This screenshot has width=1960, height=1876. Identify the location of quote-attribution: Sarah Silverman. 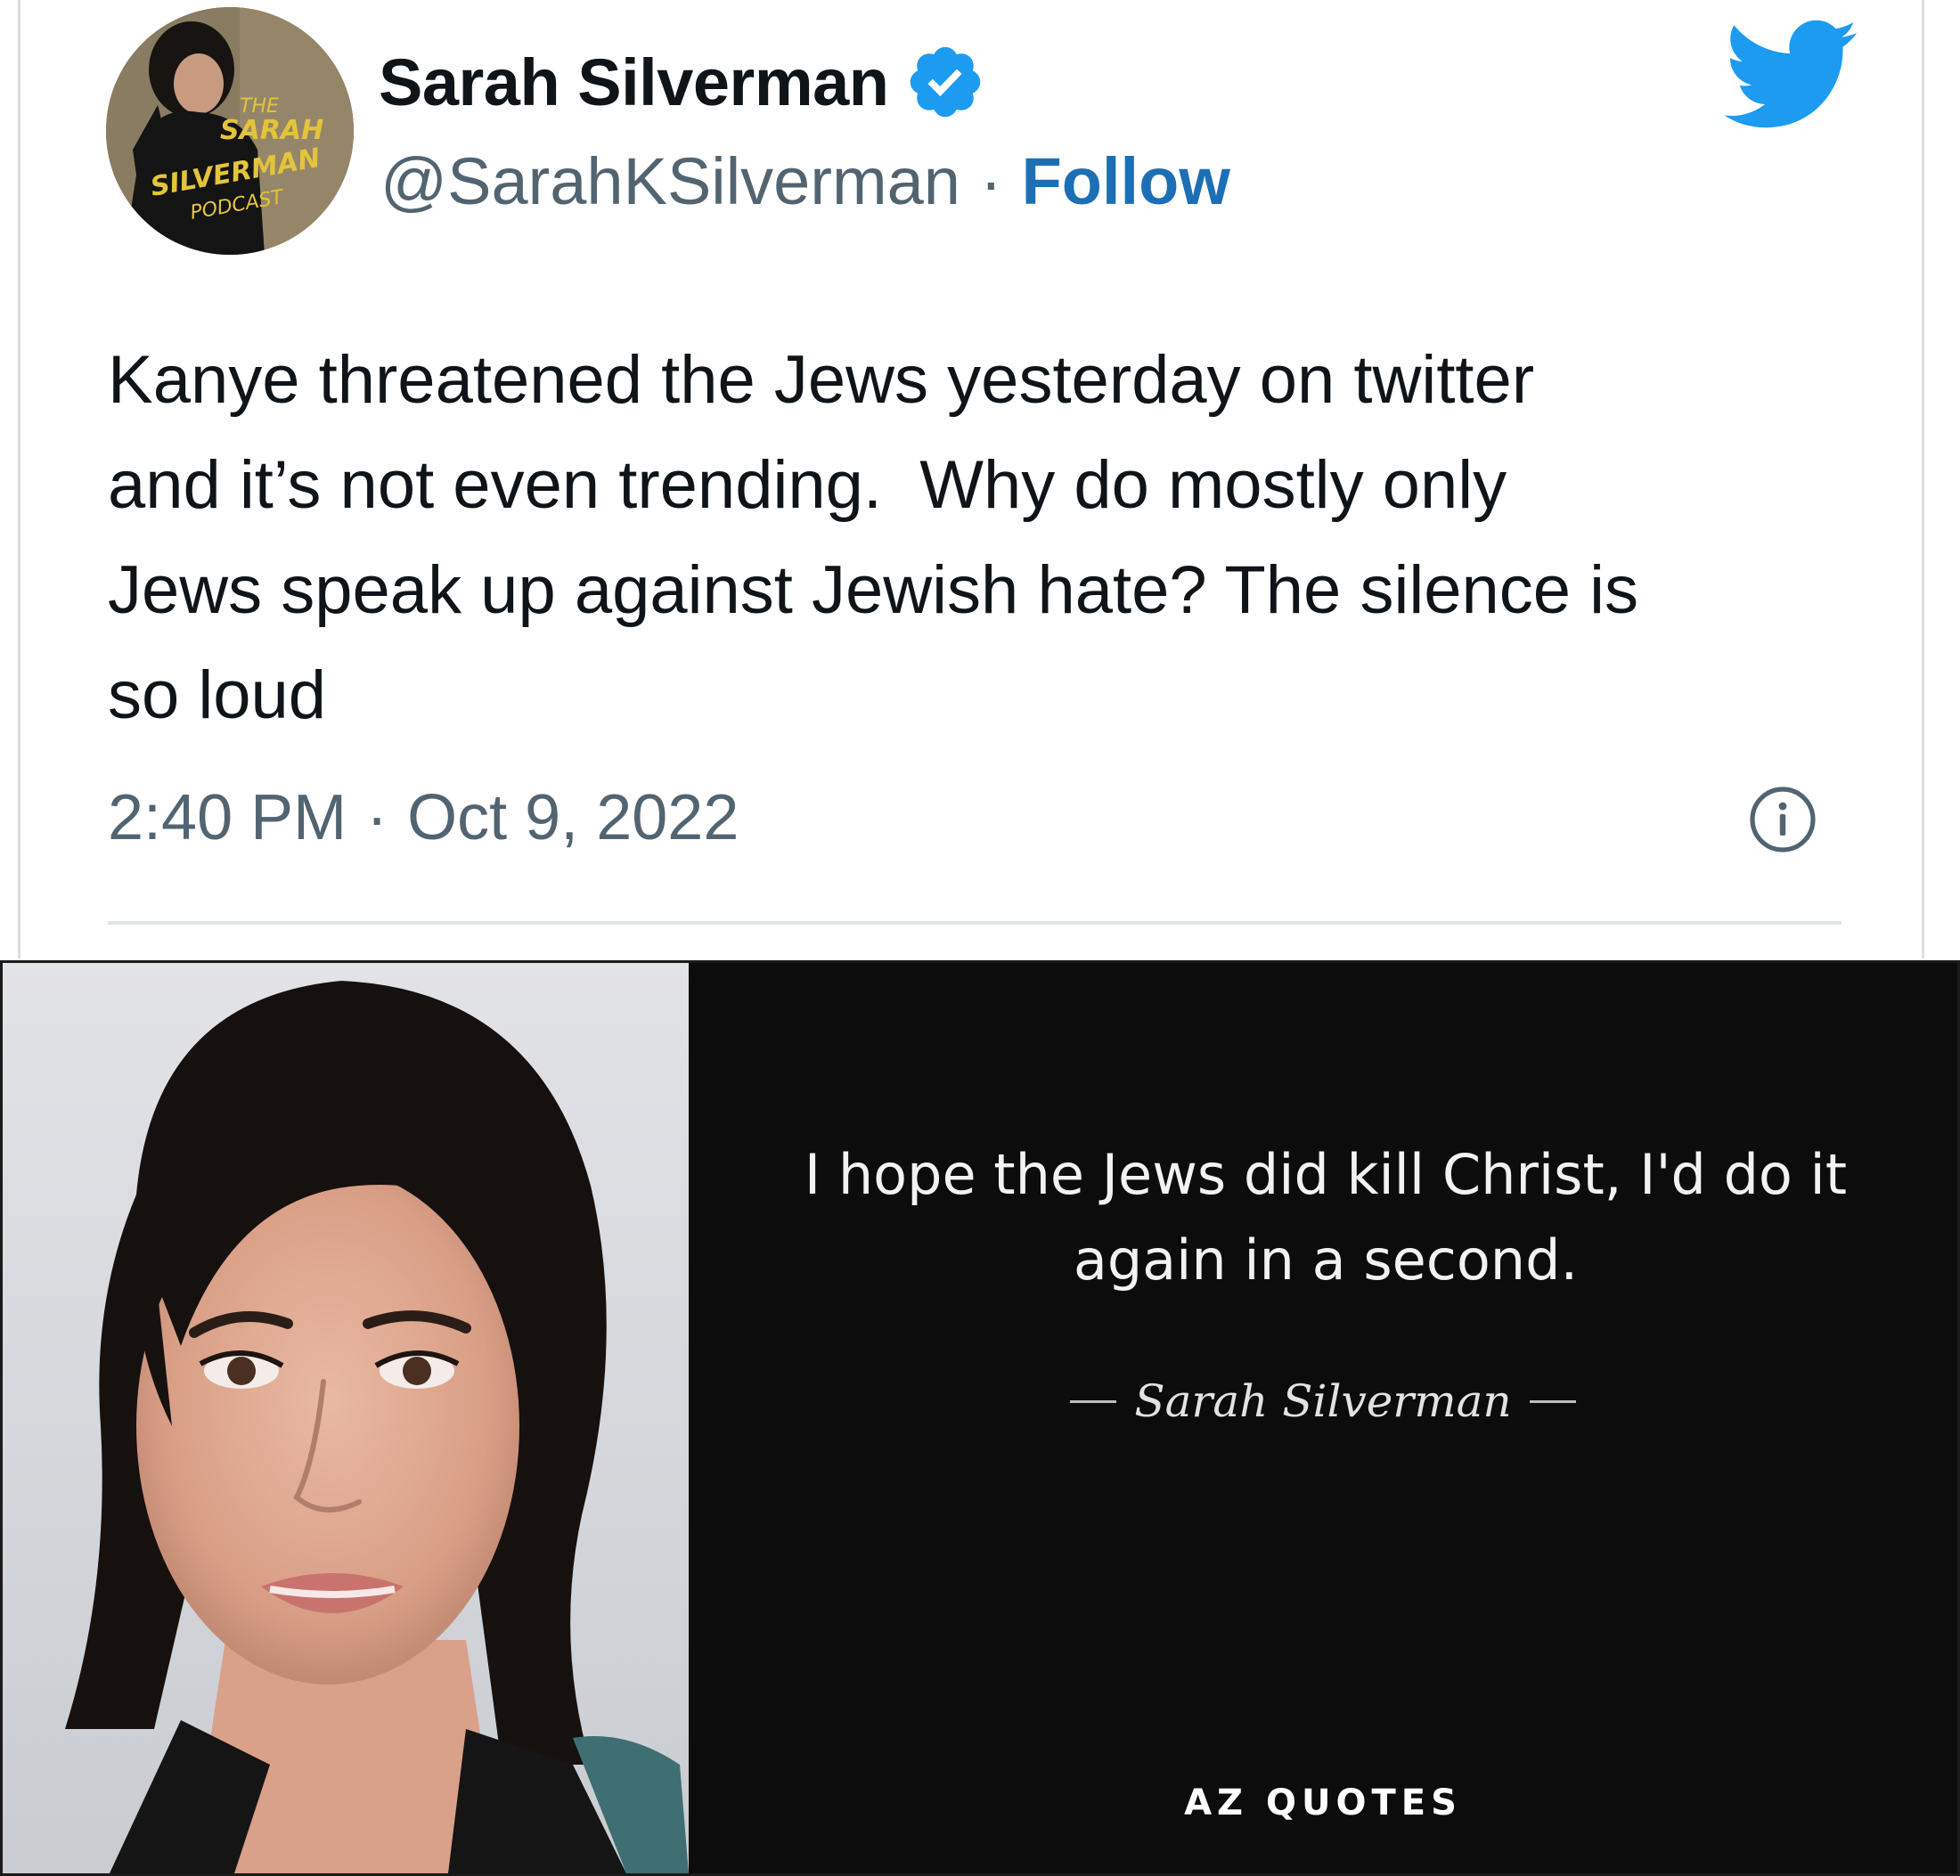
(1323, 1401).